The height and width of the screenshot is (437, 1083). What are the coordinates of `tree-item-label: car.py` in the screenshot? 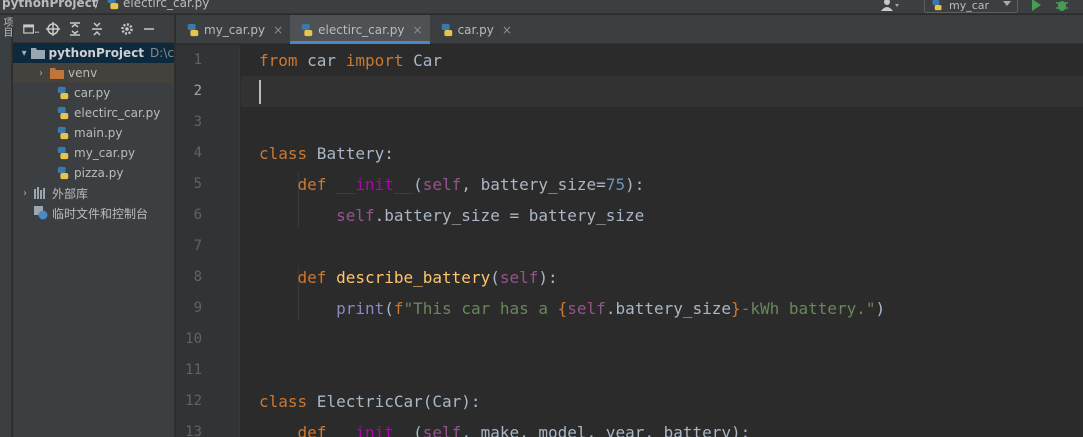 It's located at (92, 93).